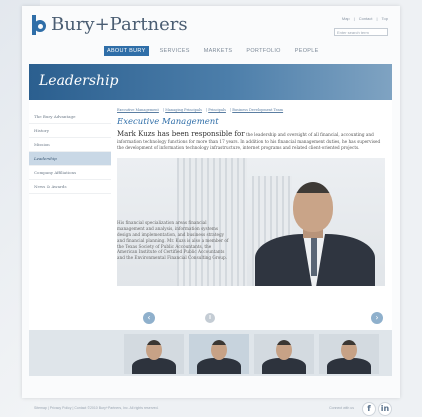  What do you see at coordinates (70, 173) in the screenshot?
I see `sidebar-item-affiliations: Company Affiliations` at bounding box center [70, 173].